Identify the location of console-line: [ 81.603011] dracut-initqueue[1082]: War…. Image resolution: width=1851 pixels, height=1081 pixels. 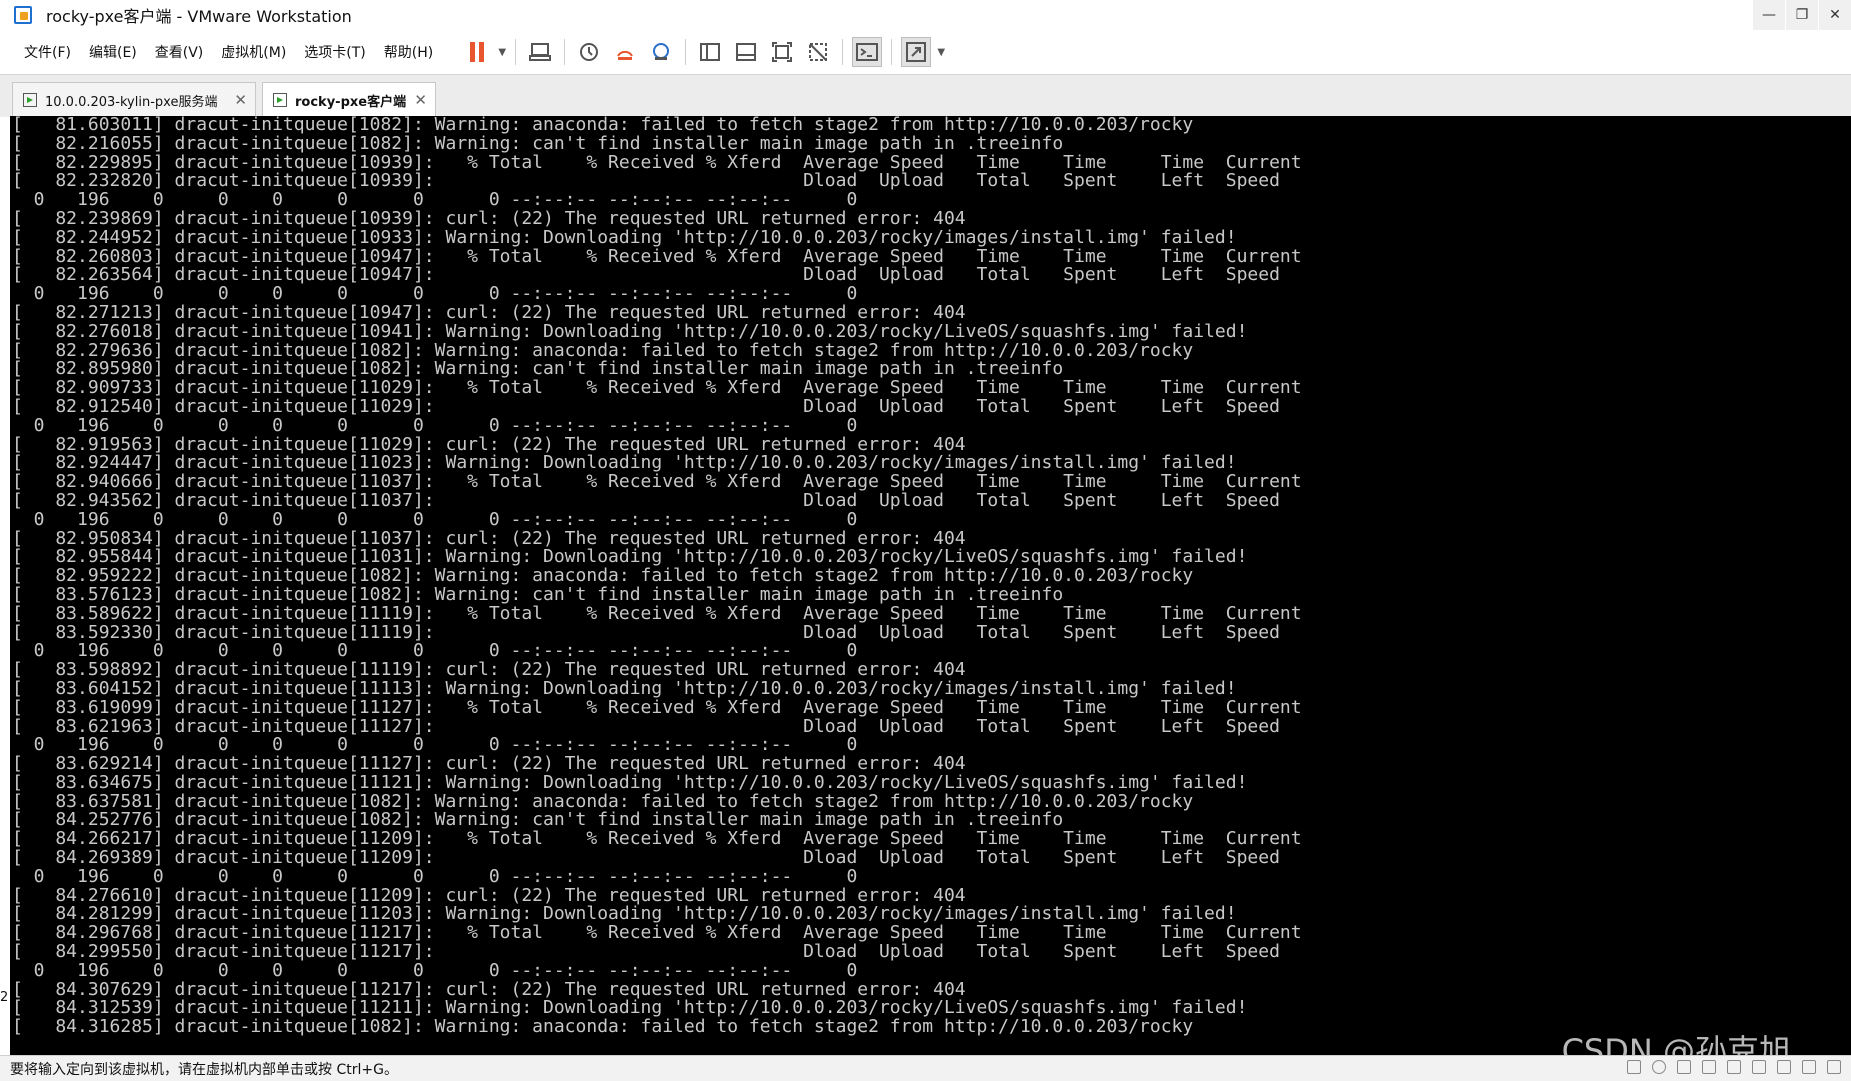
(603, 125).